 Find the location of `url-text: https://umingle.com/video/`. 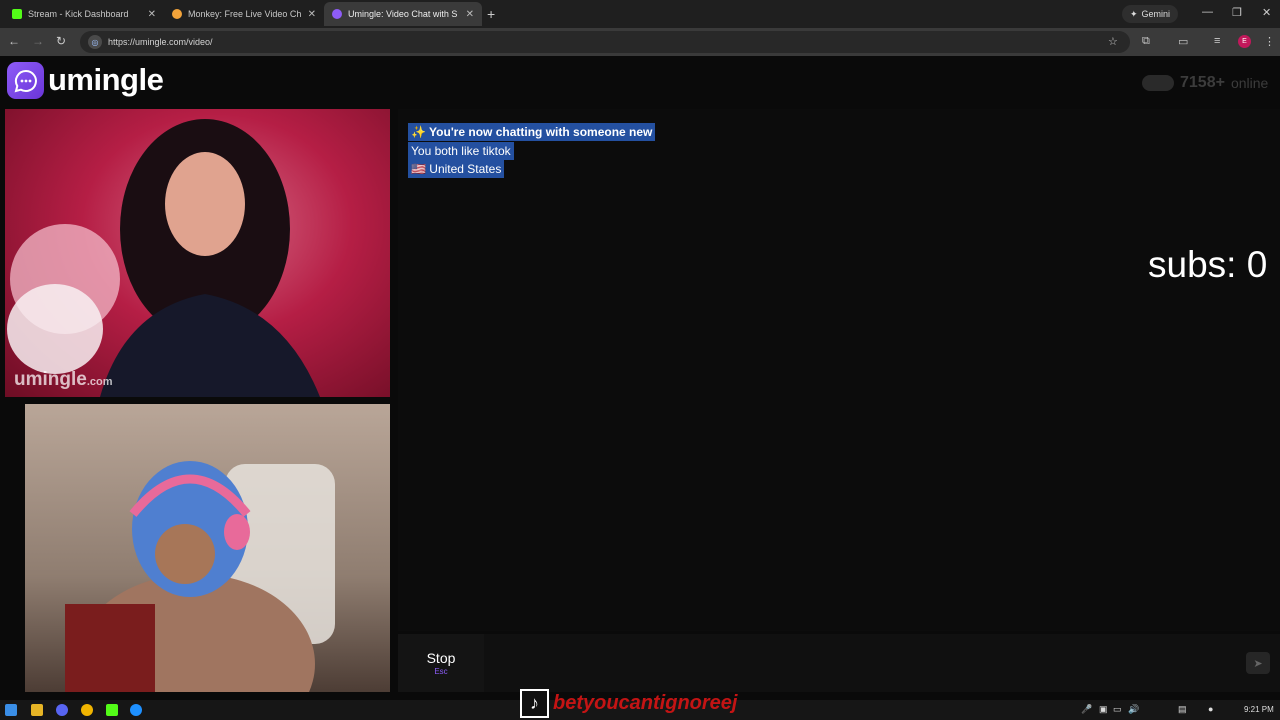

url-text: https://umingle.com/video/ is located at coordinates (160, 42).